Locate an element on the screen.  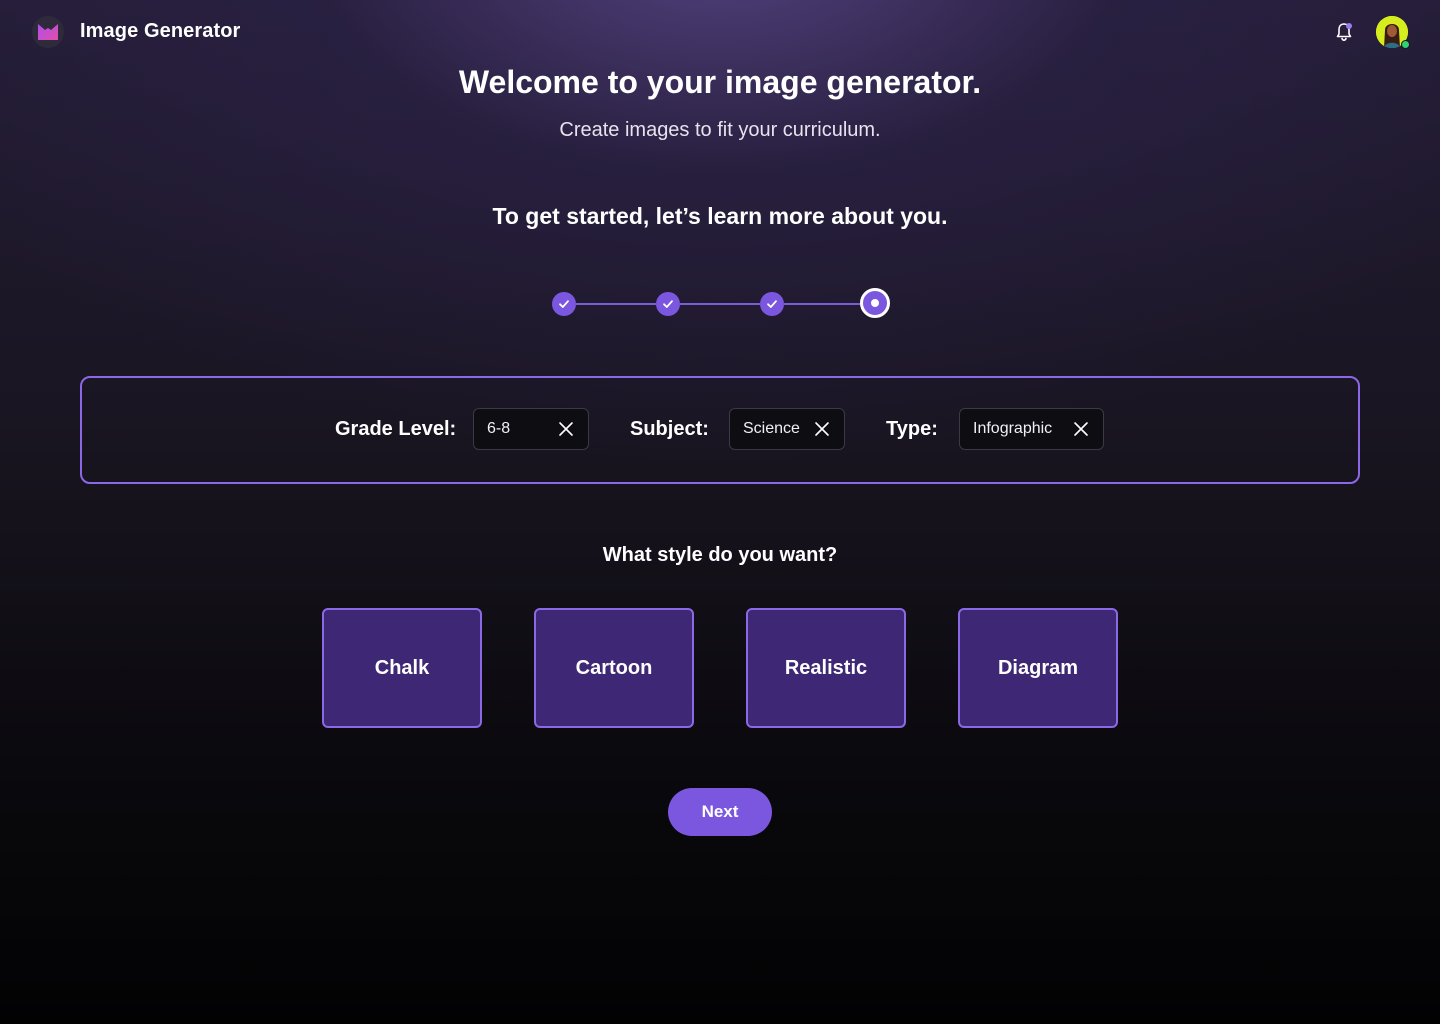
current-step-dot is located at coordinates (875, 303).